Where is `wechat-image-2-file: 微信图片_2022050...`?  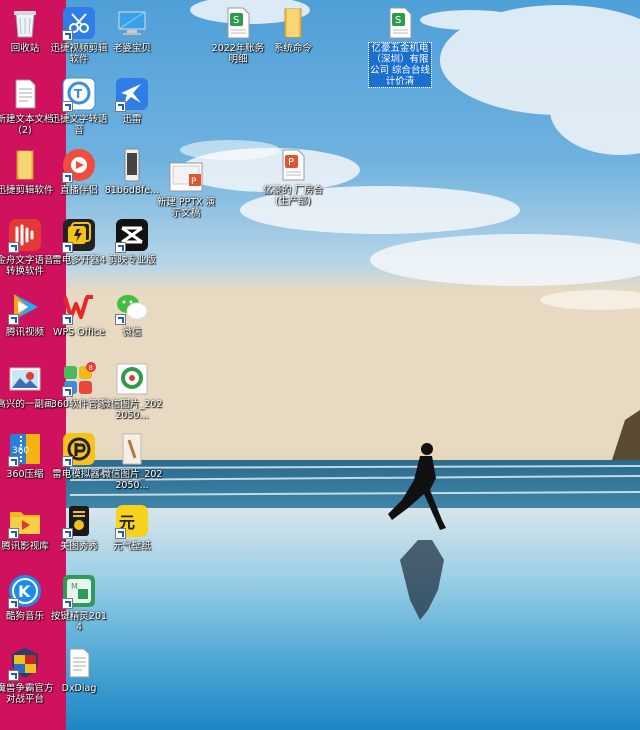
wechat-image-2-file: 微信图片_2022050... is located at coordinates (132, 461).